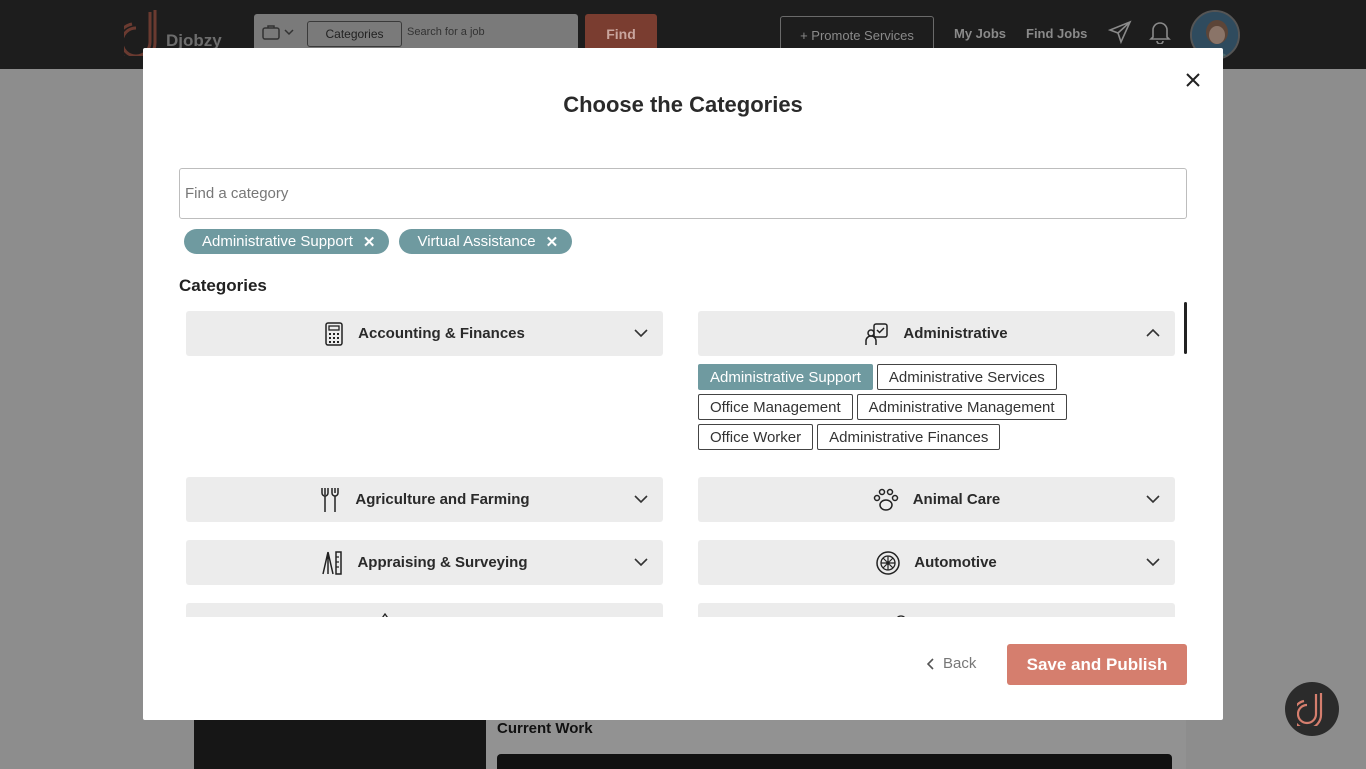 The image size is (1366, 769). Describe the element at coordinates (1185, 328) in the screenshot. I see `scrollbar-thumb` at that location.